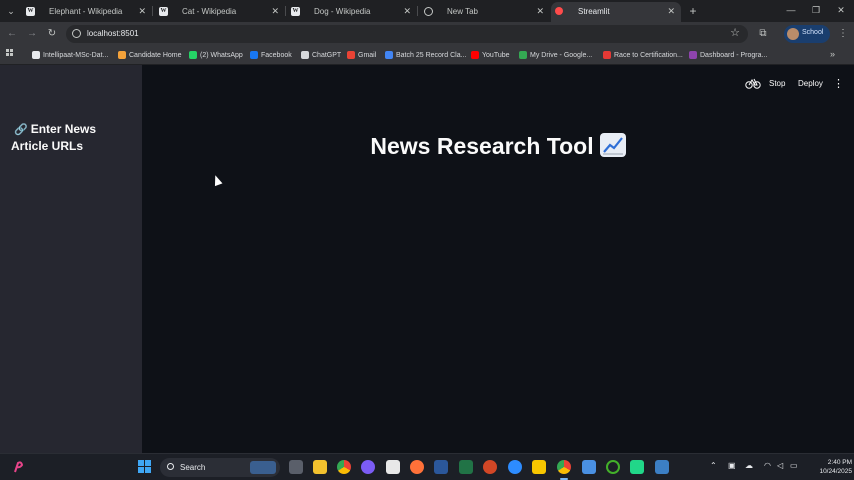 This screenshot has height=480, width=854. I want to click on bookmark-label: Candidate Home, so click(155, 55).